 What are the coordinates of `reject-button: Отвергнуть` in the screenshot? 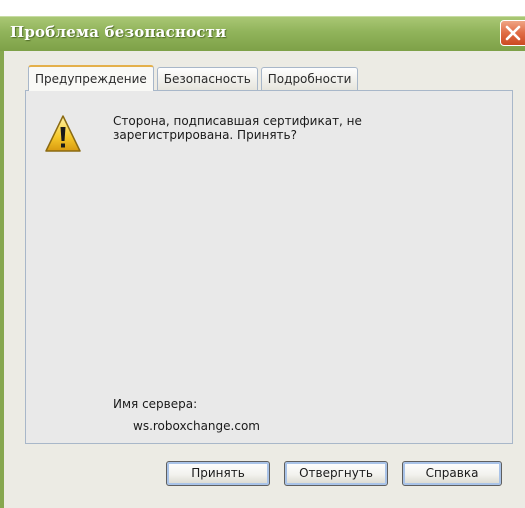 It's located at (336, 473).